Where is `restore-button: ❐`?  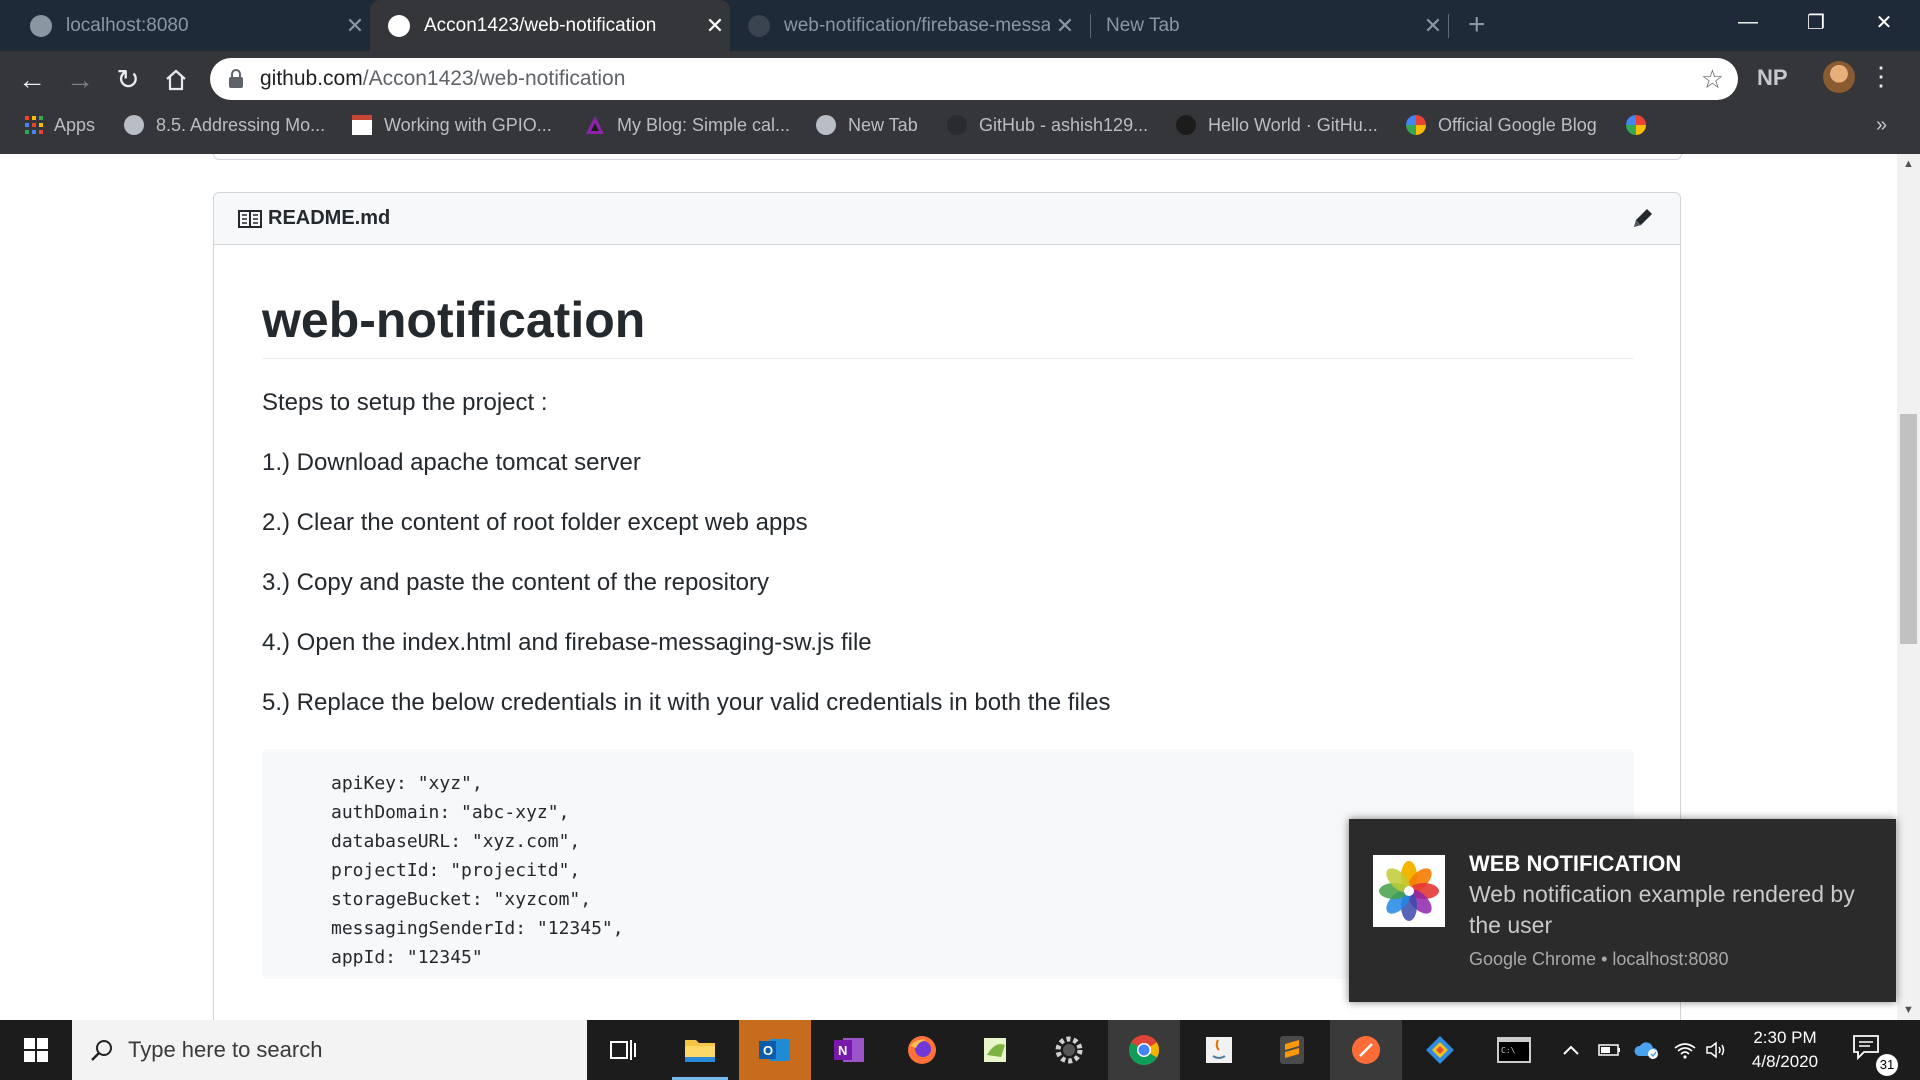
restore-button: ❐ is located at coordinates (1816, 22).